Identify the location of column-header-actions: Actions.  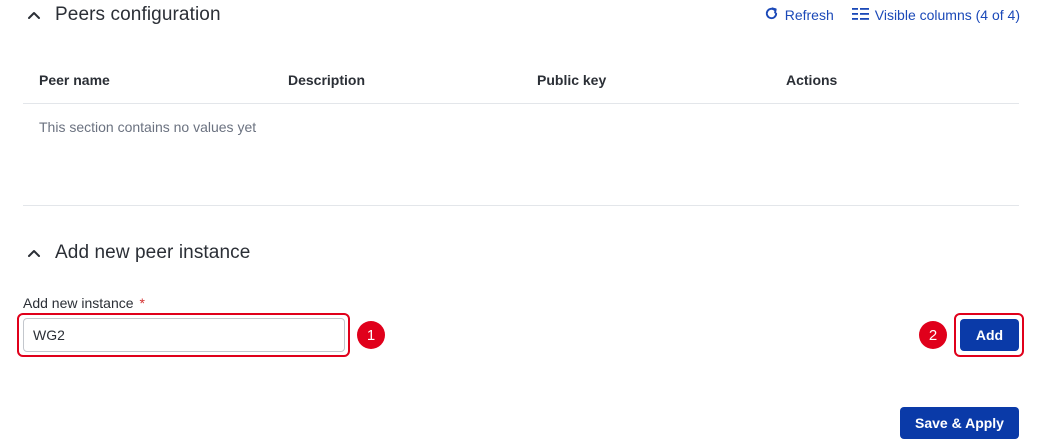
(812, 80).